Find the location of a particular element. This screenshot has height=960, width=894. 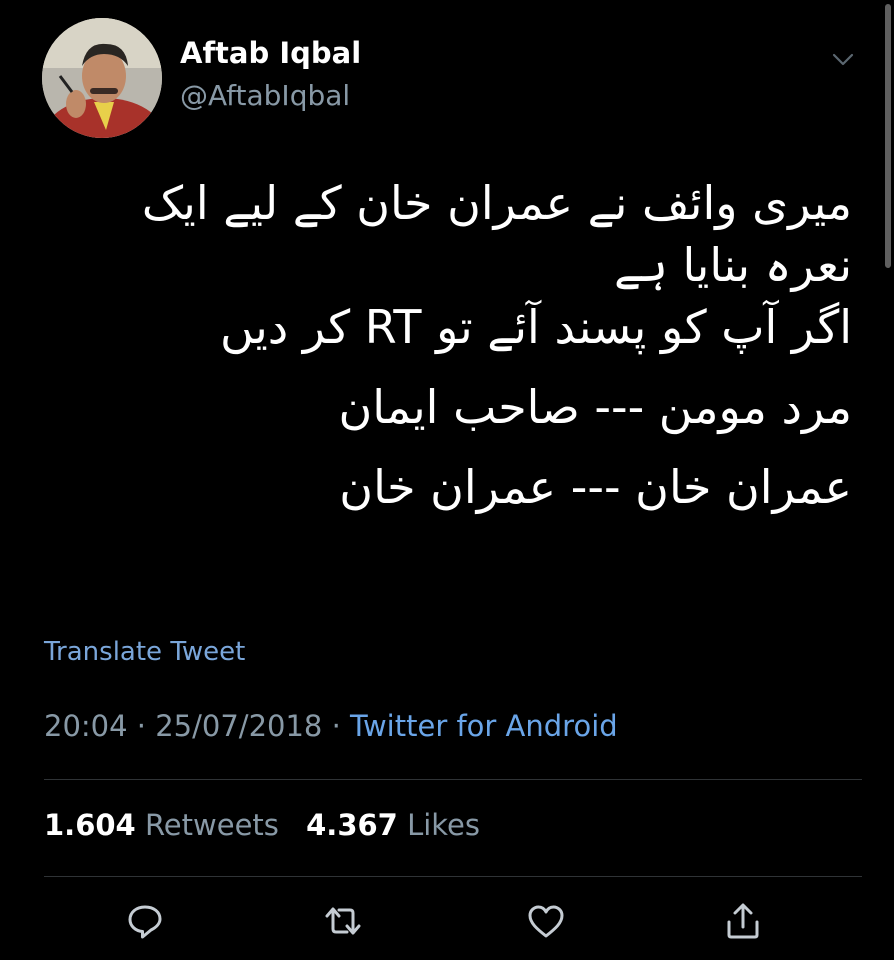

reply-icon is located at coordinates (145, 921).